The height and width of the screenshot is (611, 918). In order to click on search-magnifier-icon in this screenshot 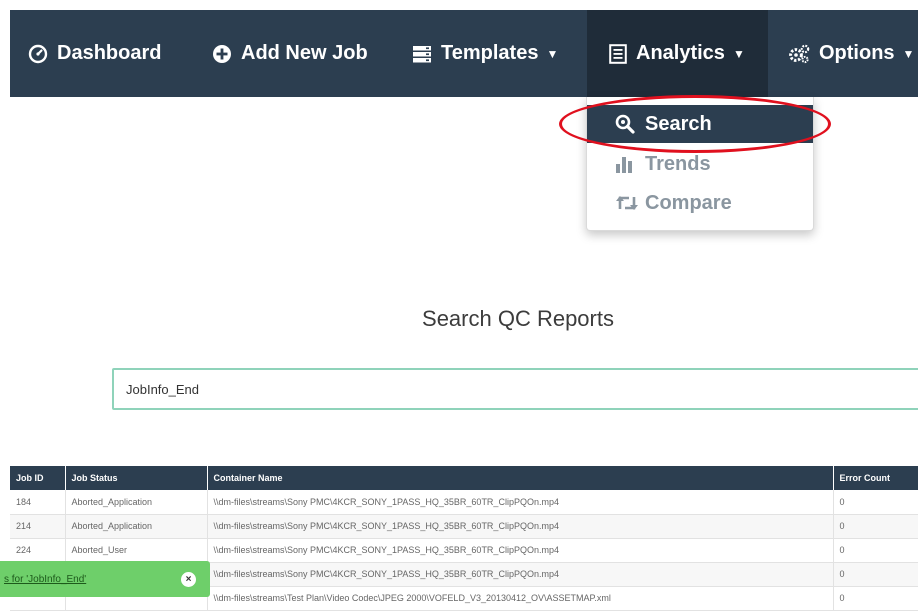, I will do `click(627, 124)`.